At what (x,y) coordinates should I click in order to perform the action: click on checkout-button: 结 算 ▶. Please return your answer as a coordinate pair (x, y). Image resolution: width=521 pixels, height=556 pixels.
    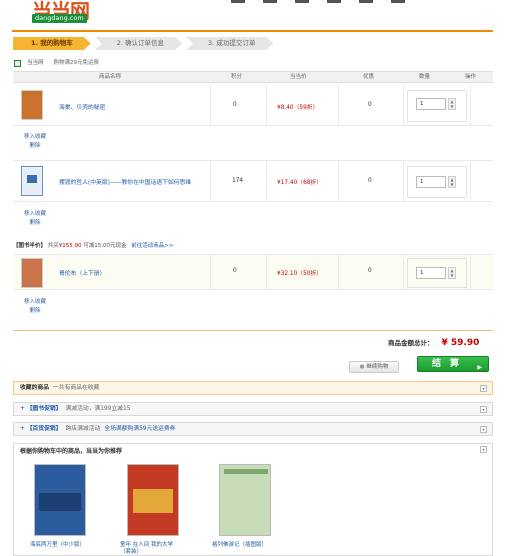
    Looking at the image, I should click on (453, 364).